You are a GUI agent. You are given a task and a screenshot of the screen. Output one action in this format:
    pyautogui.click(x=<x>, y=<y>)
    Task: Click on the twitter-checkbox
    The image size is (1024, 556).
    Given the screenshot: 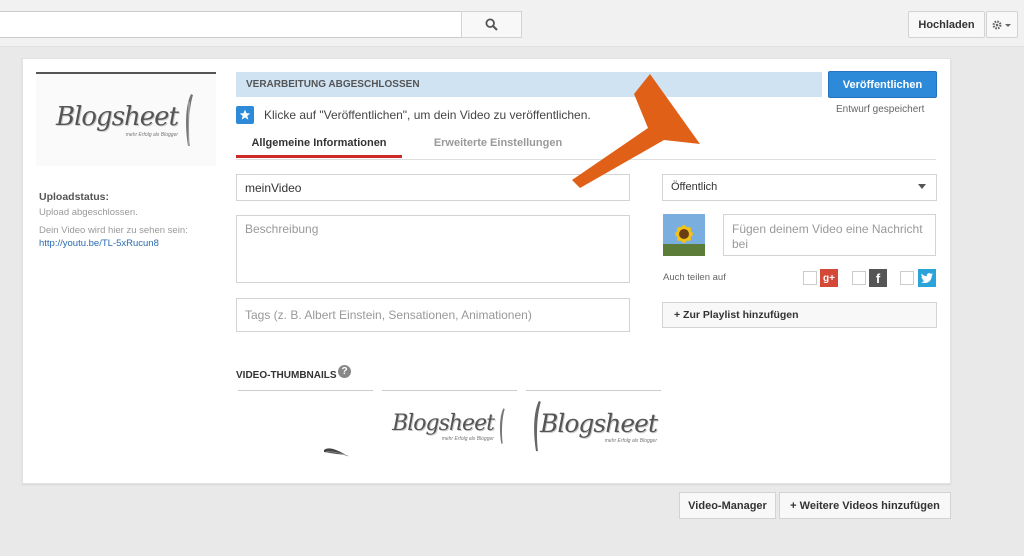 What is the action you would take?
    pyautogui.click(x=907, y=278)
    